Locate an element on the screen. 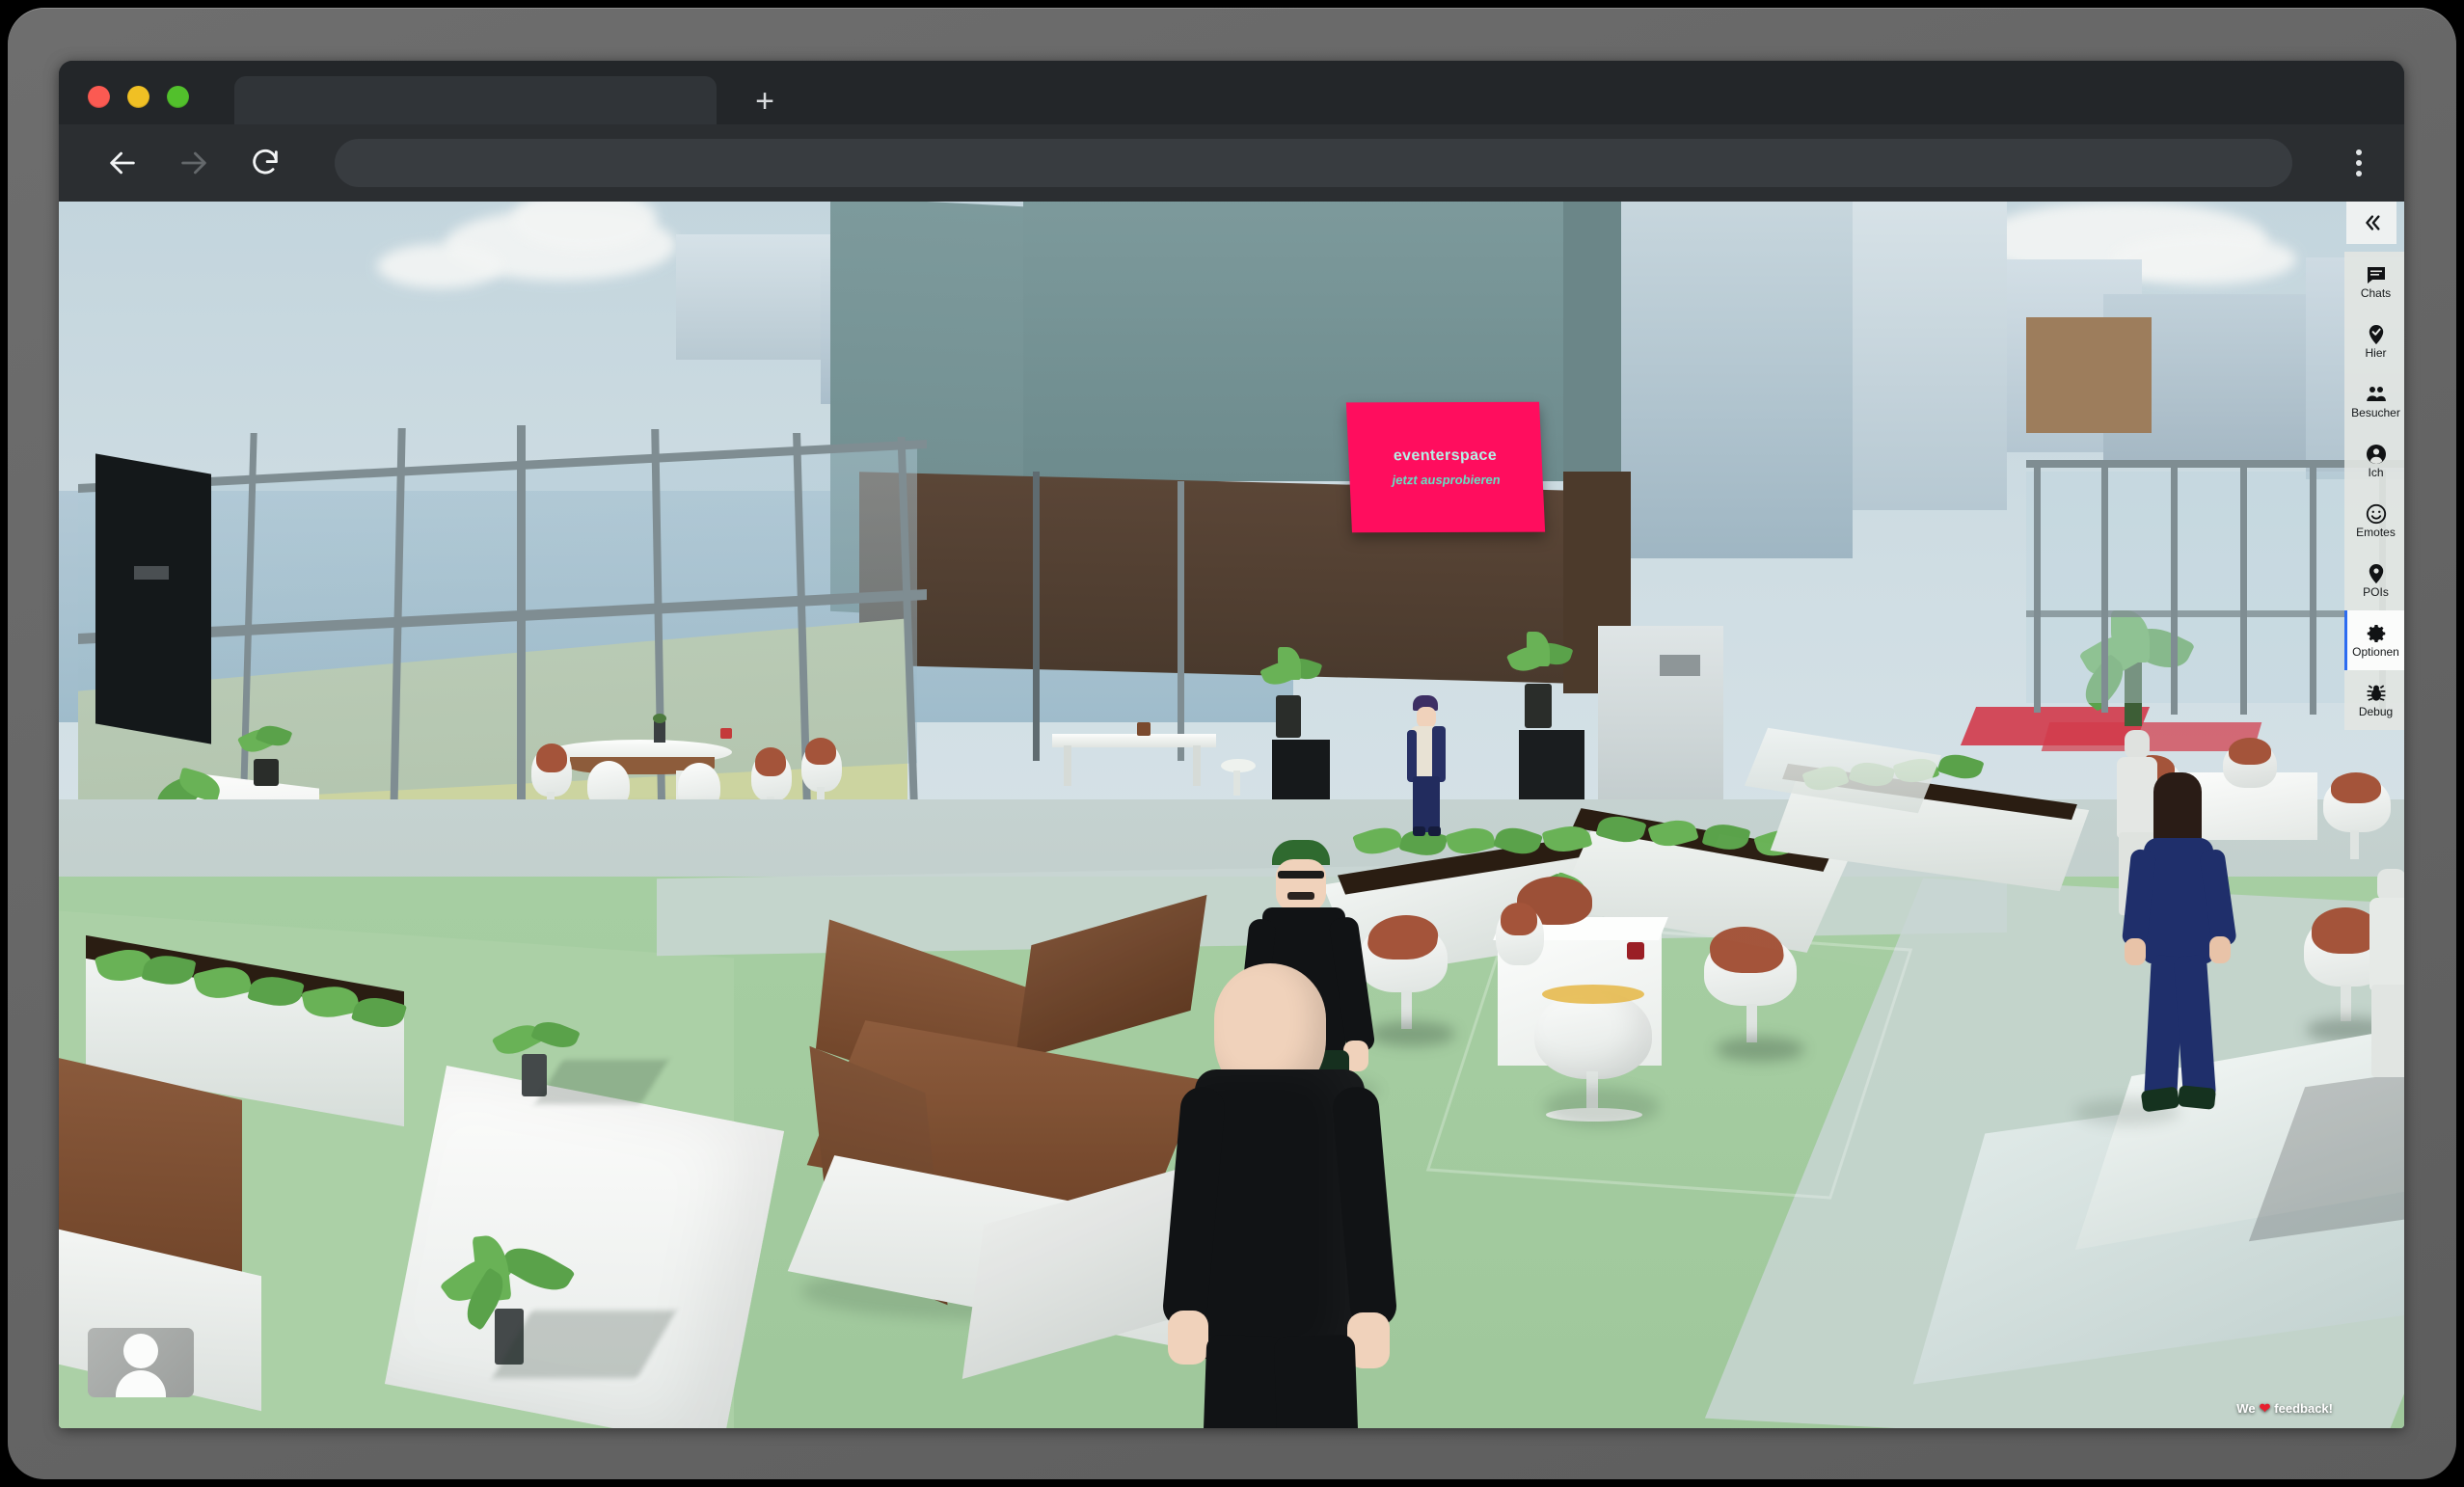 The height and width of the screenshot is (1487, 2464). smiley-face-icon is located at coordinates (2376, 514).